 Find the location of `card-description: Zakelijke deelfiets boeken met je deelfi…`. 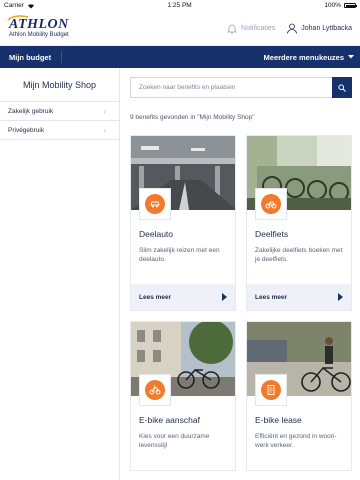

card-description: Zakelijke deelfiets boeken met je deelfi… is located at coordinates (299, 255).